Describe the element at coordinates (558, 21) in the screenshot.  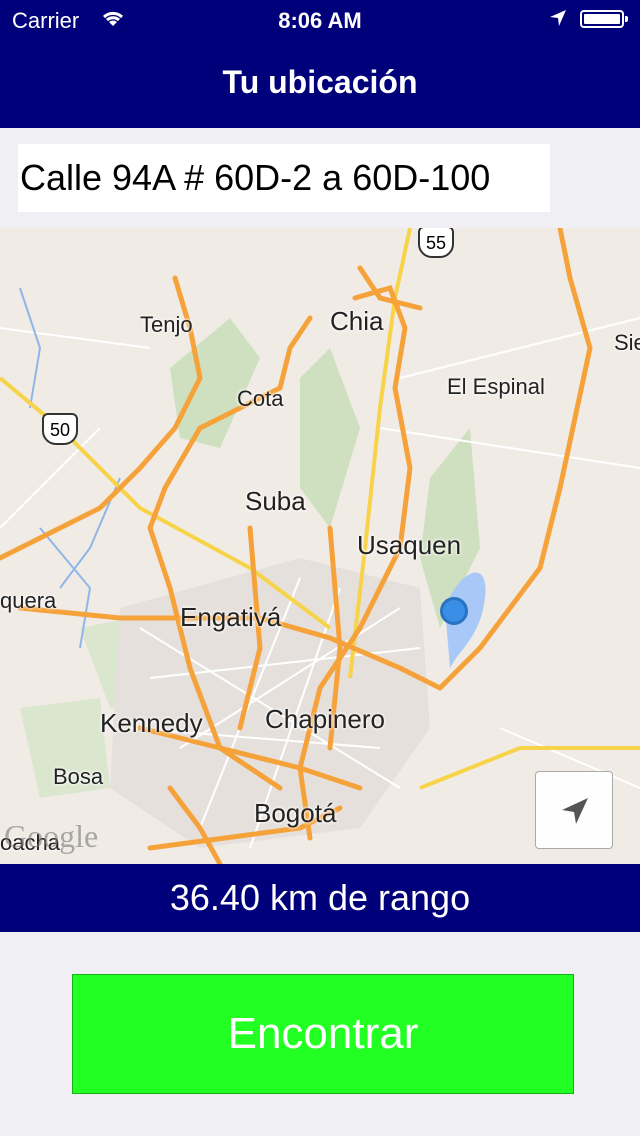
I see `location-services-icon` at that location.